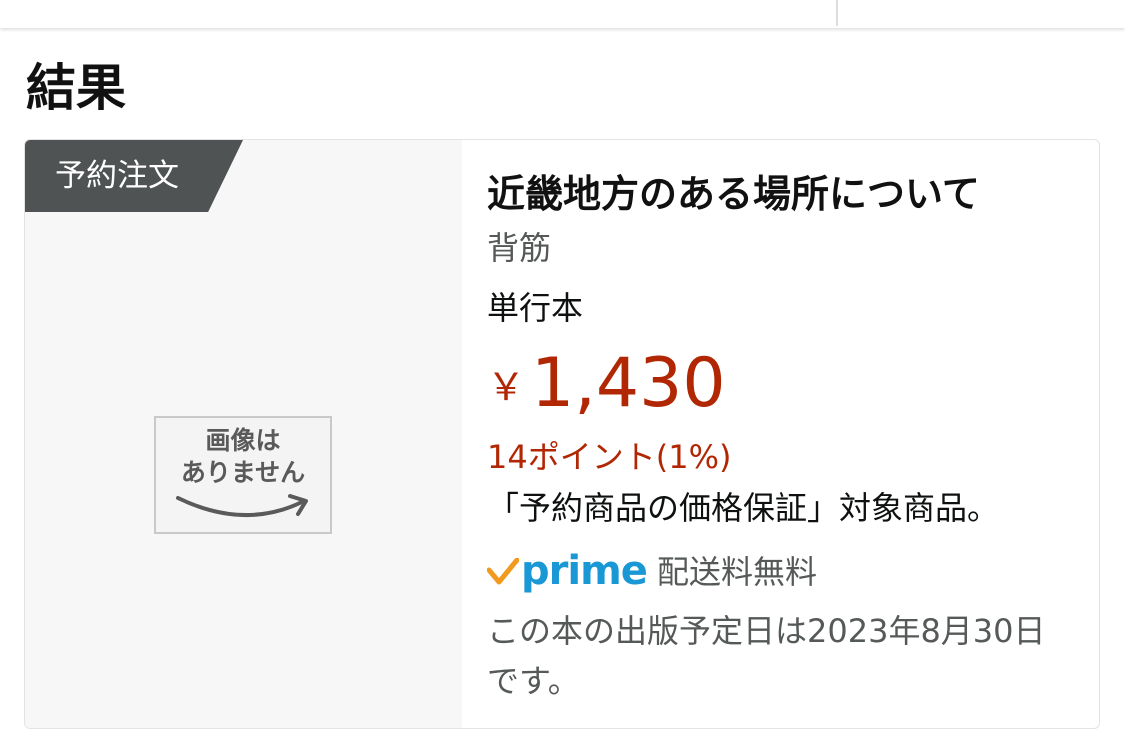 The image size is (1125, 740). What do you see at coordinates (506, 387) in the screenshot?
I see `price-currency: ￥` at bounding box center [506, 387].